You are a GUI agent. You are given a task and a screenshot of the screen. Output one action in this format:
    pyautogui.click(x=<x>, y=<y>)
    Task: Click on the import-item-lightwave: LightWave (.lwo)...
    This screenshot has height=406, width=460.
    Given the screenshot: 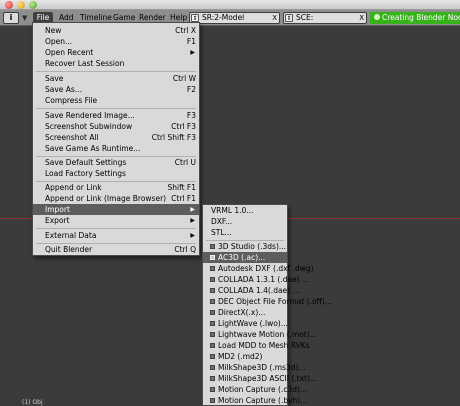 What is the action you would take?
    pyautogui.click(x=245, y=323)
    